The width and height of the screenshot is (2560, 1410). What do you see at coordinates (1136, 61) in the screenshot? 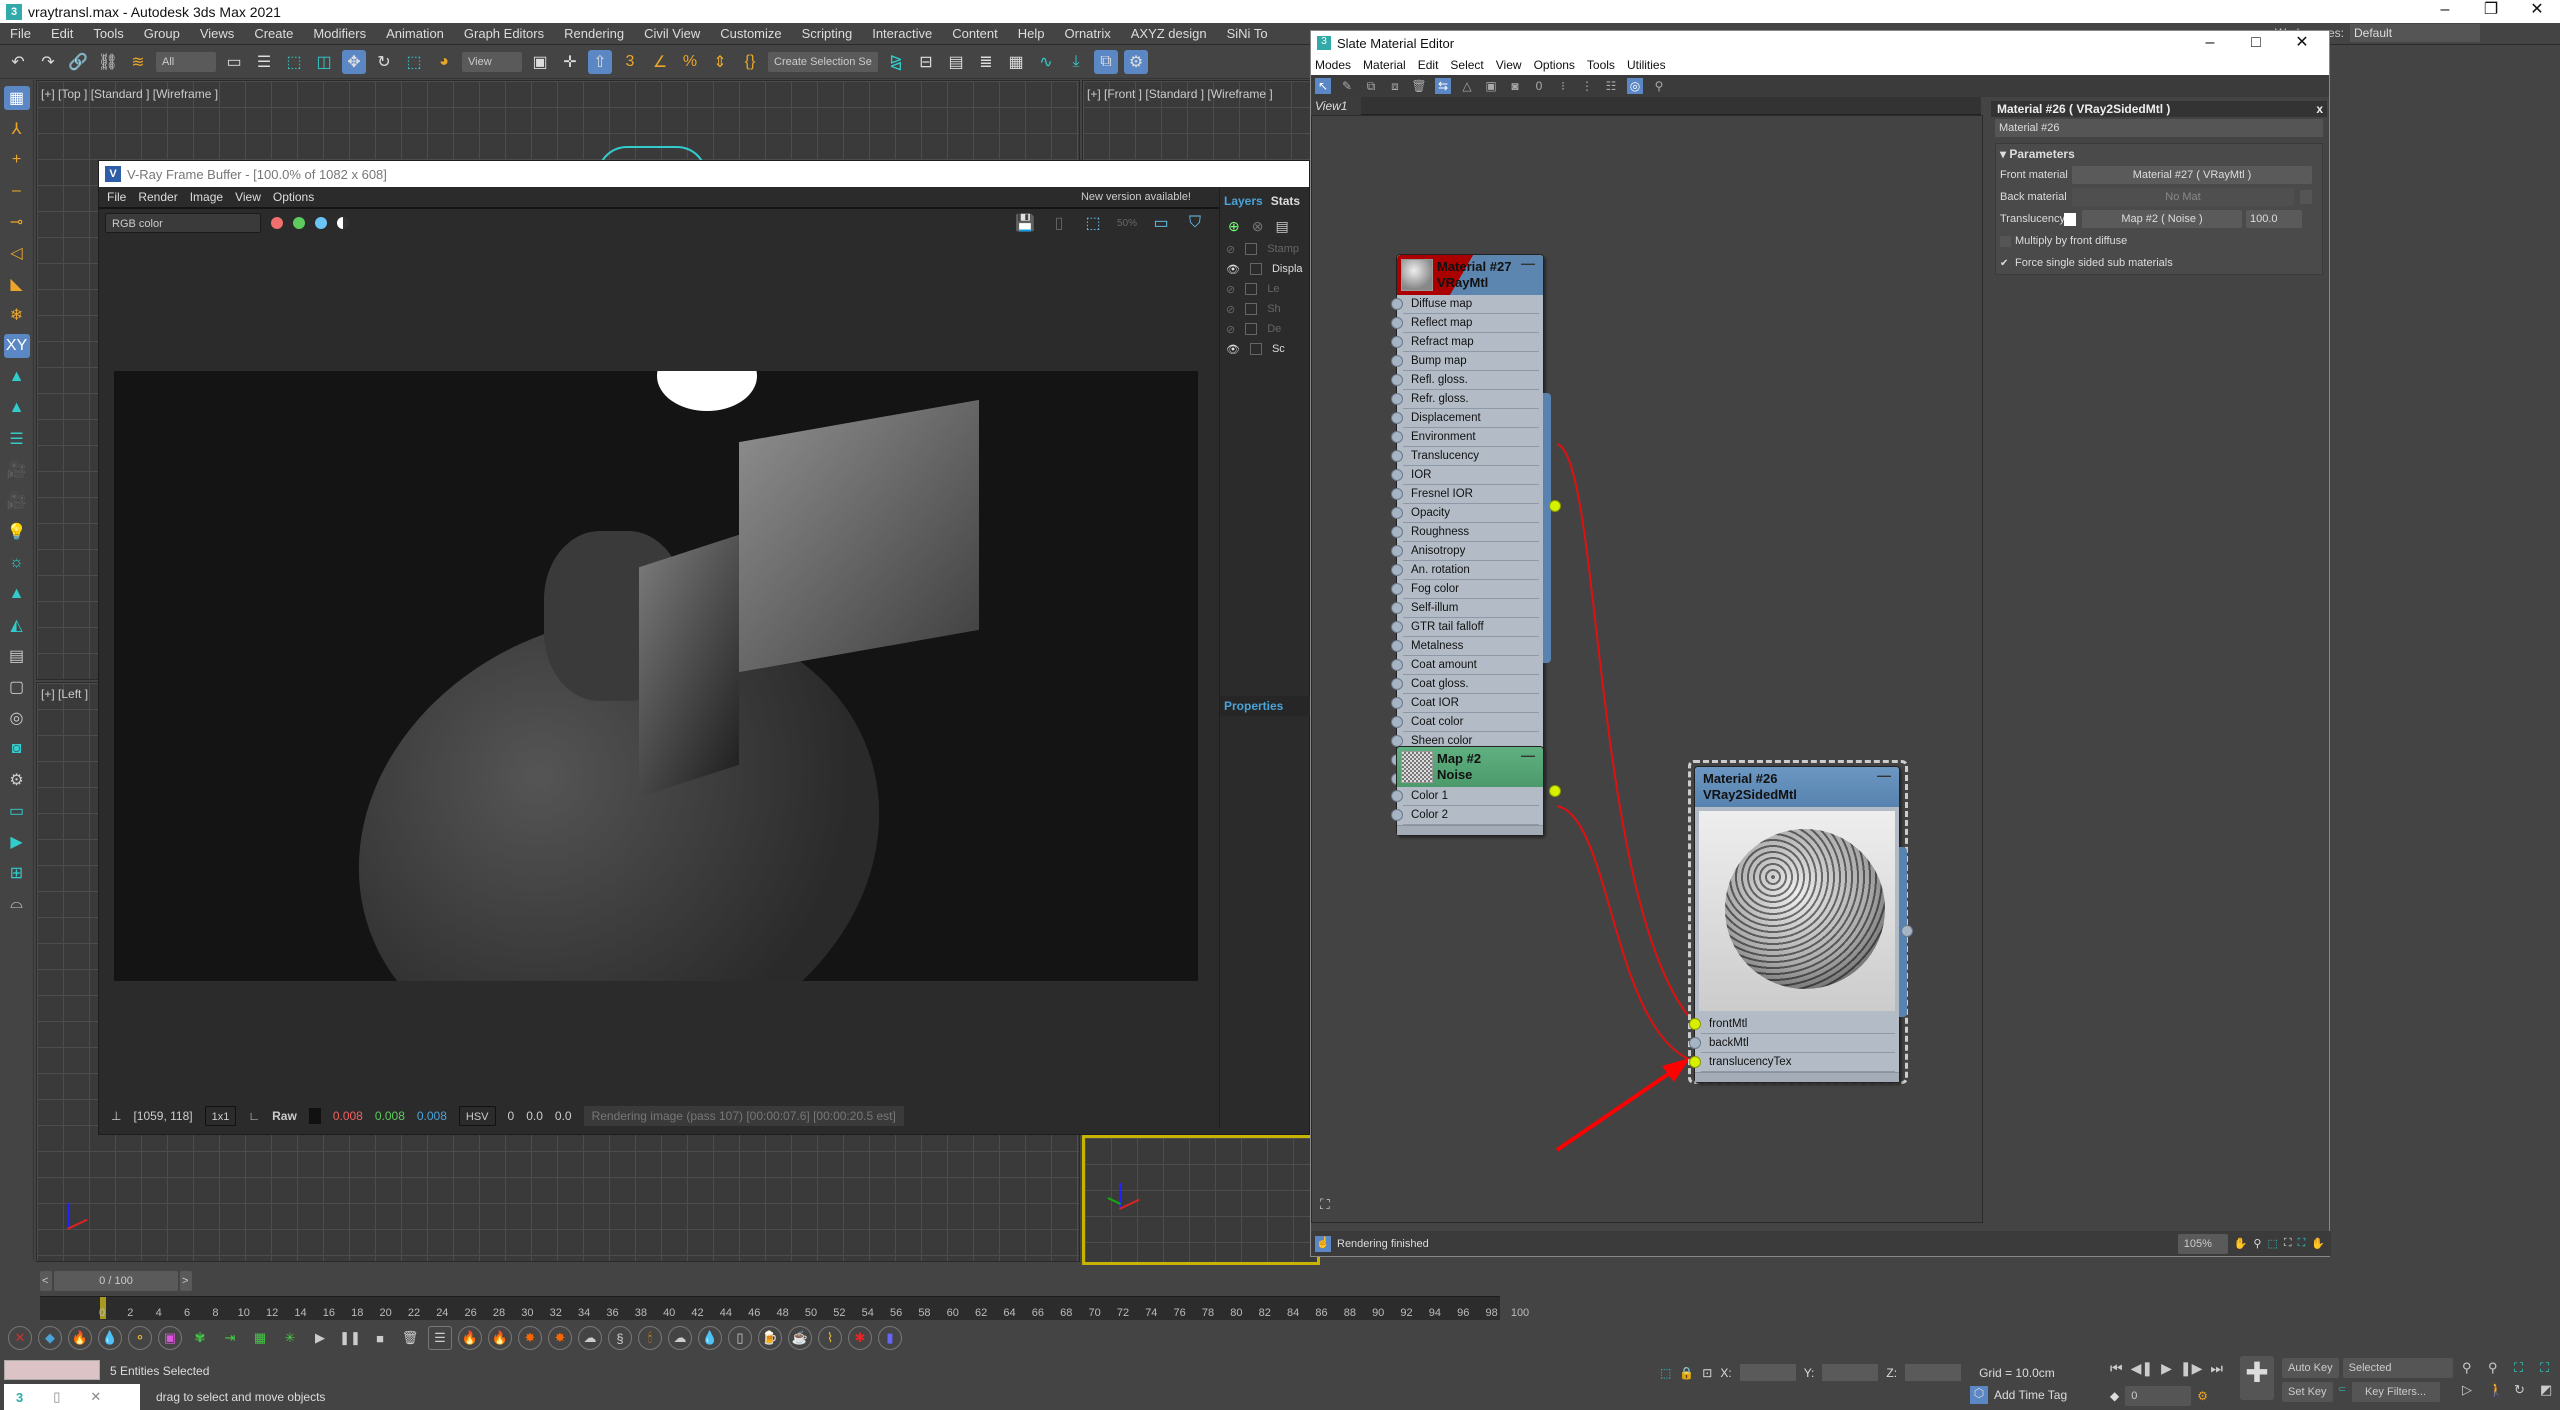
I see `material-editor-icon: ⚙` at bounding box center [1136, 61].